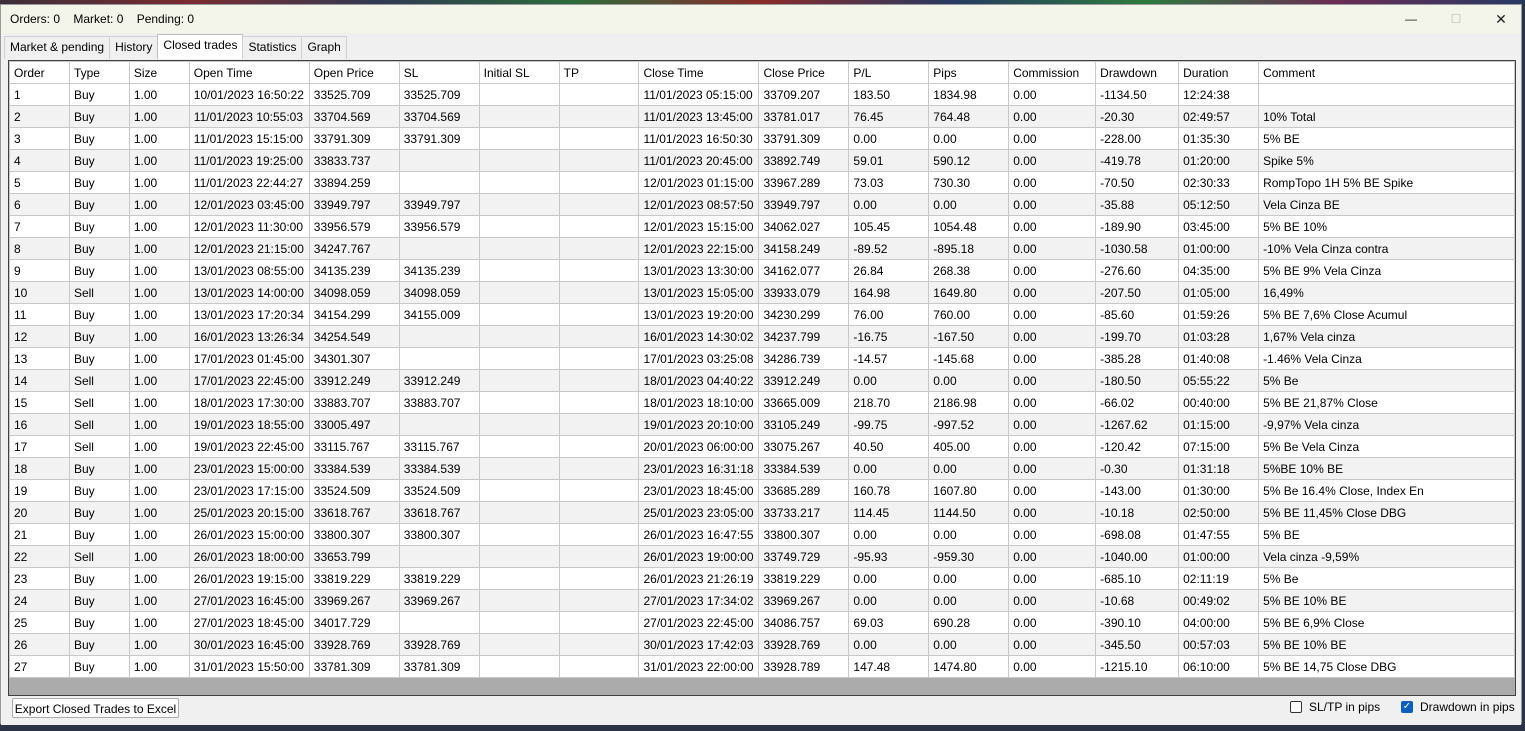 The width and height of the screenshot is (1525, 731). I want to click on cell-pl: 40.50, so click(889, 446).